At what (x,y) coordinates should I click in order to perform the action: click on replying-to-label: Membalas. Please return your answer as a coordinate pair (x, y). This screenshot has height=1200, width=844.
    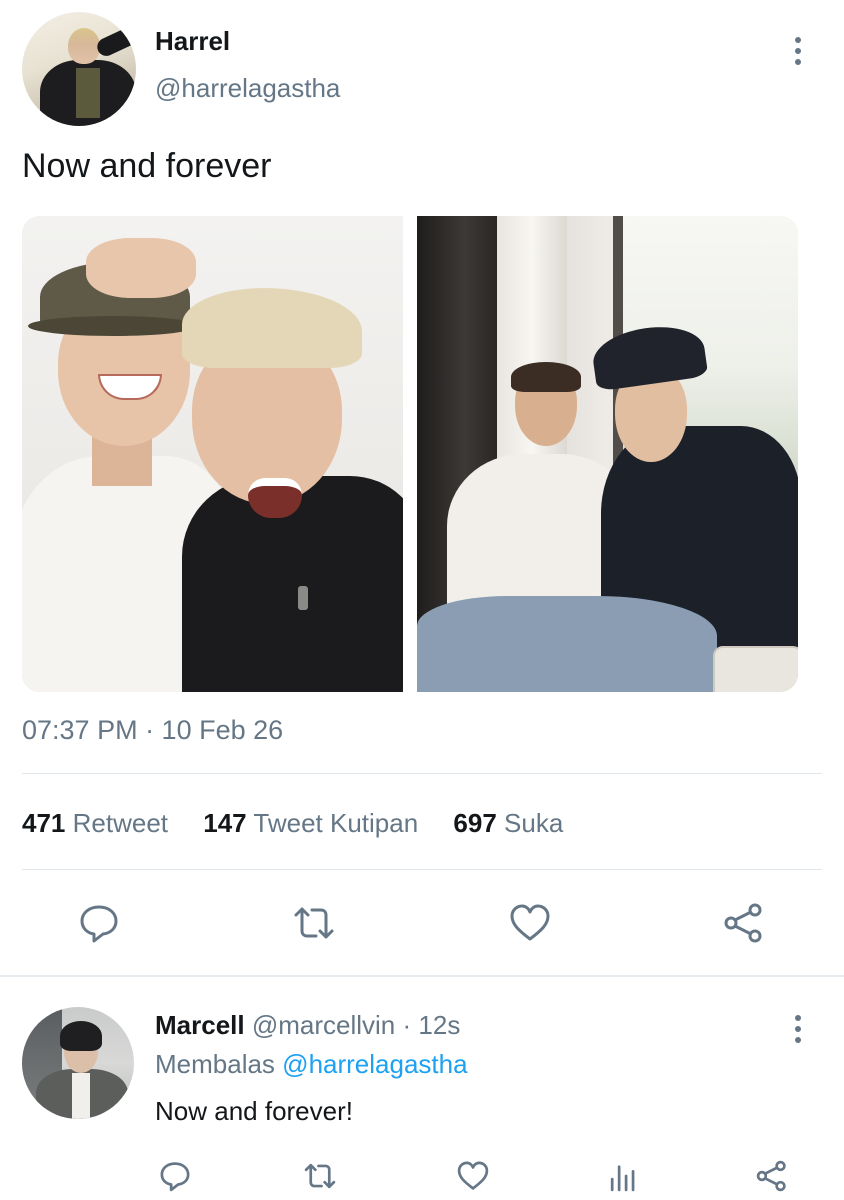
    Looking at the image, I should click on (215, 1064).